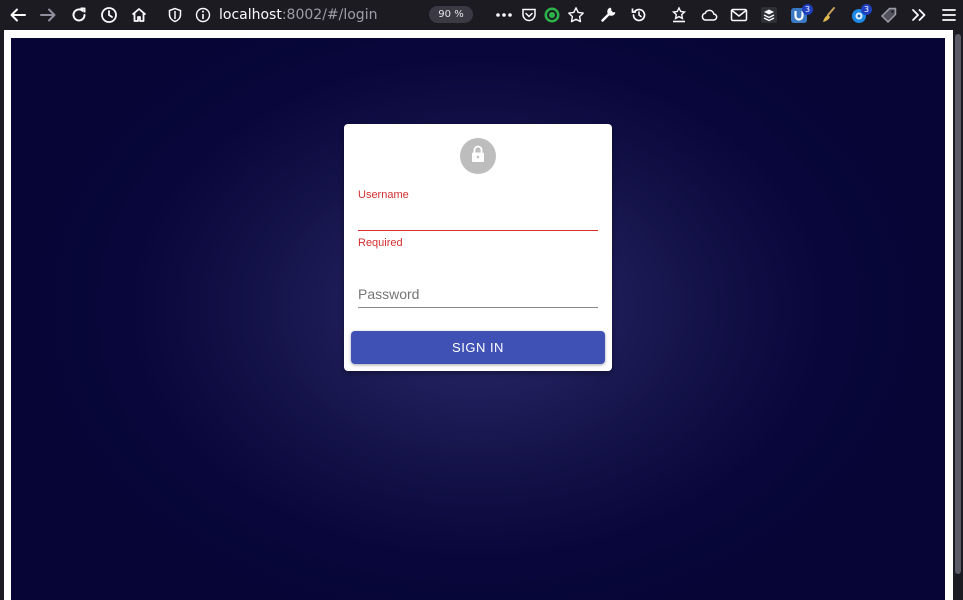 The height and width of the screenshot is (600, 963). What do you see at coordinates (175, 15) in the screenshot?
I see `shield-icon` at bounding box center [175, 15].